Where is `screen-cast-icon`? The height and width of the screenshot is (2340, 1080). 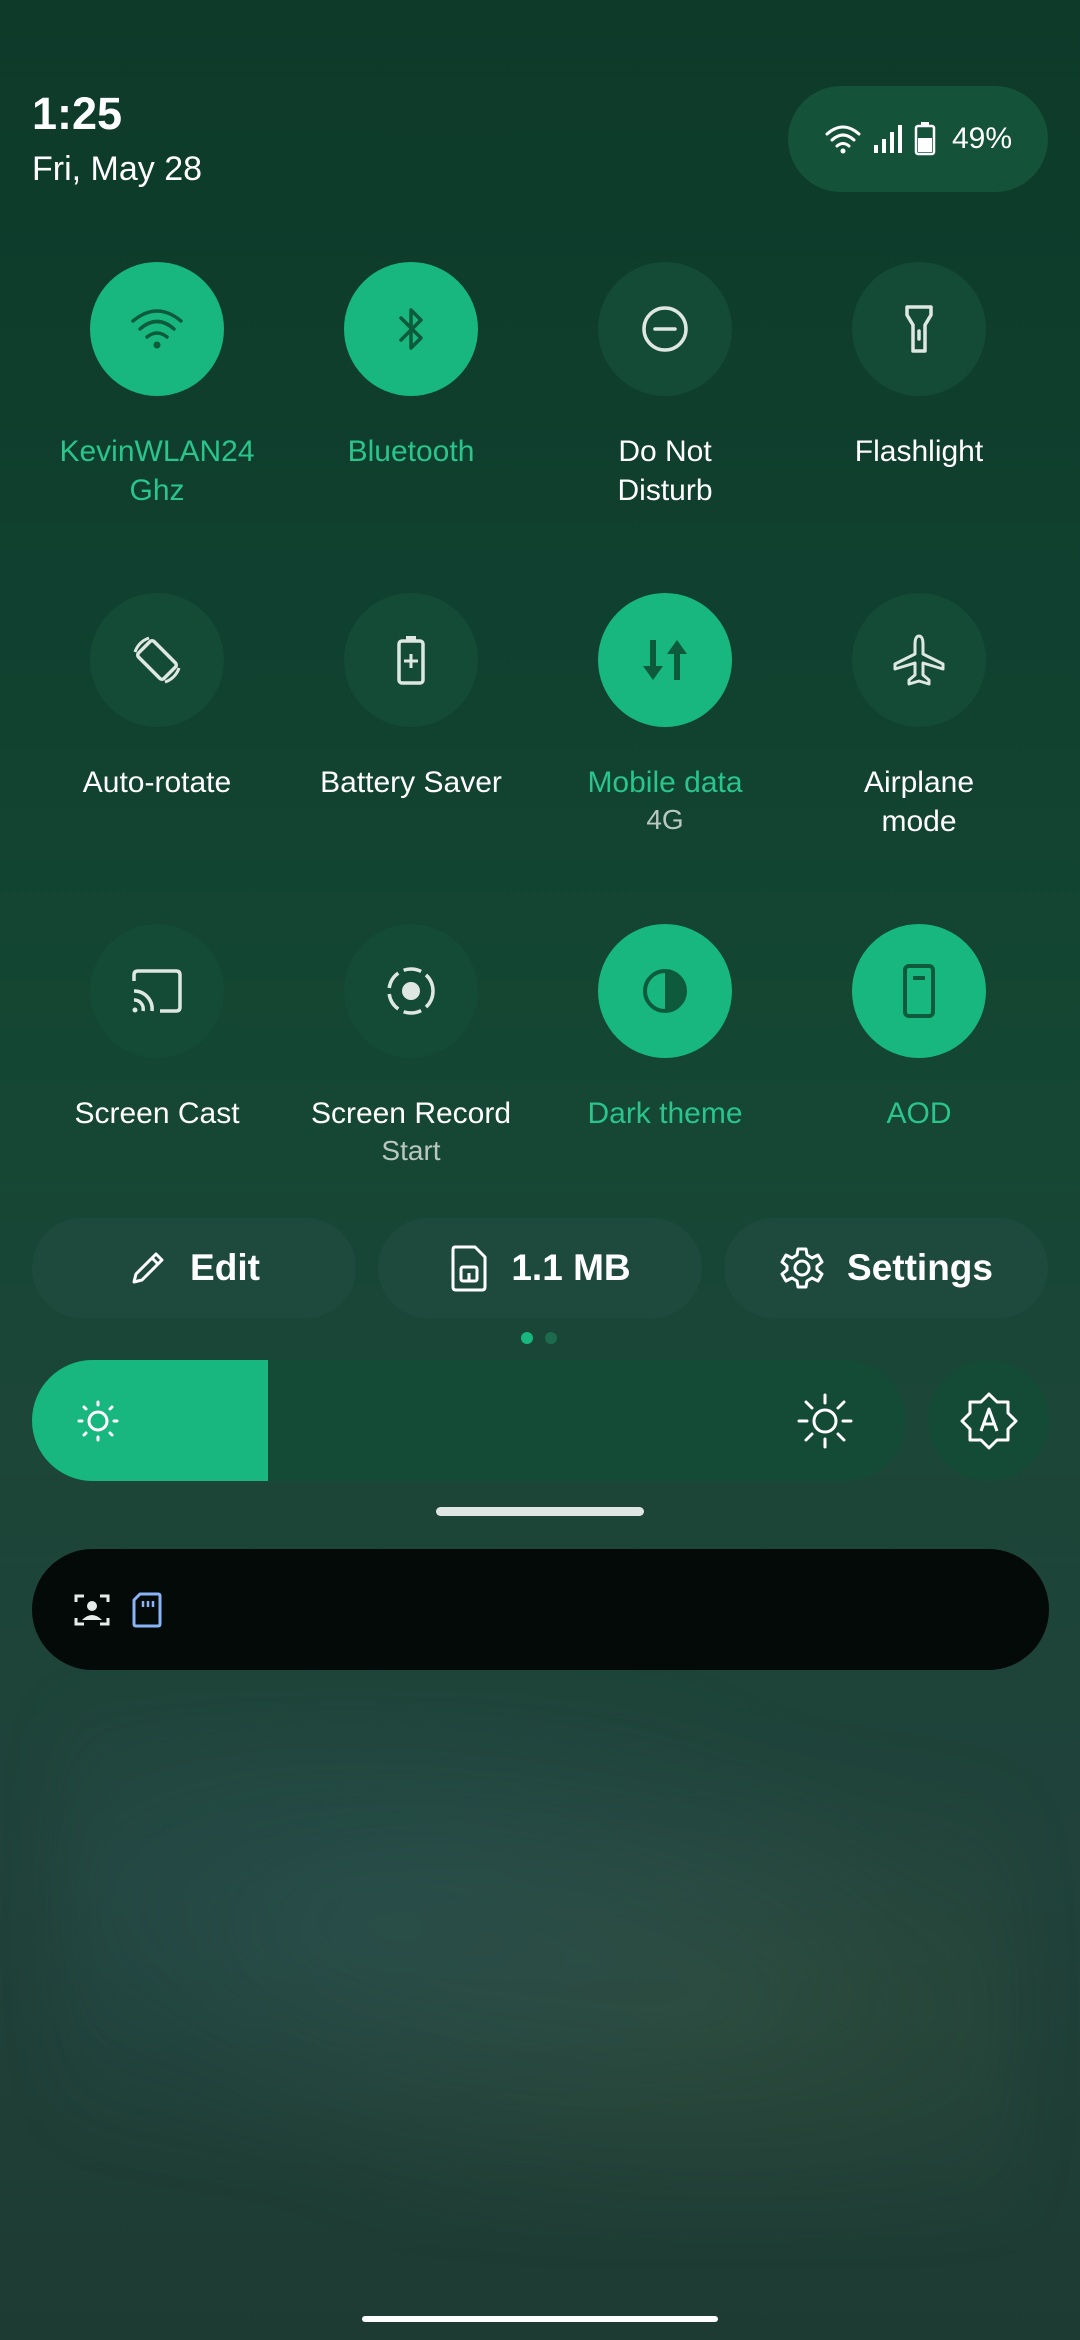
screen-cast-icon is located at coordinates (157, 991).